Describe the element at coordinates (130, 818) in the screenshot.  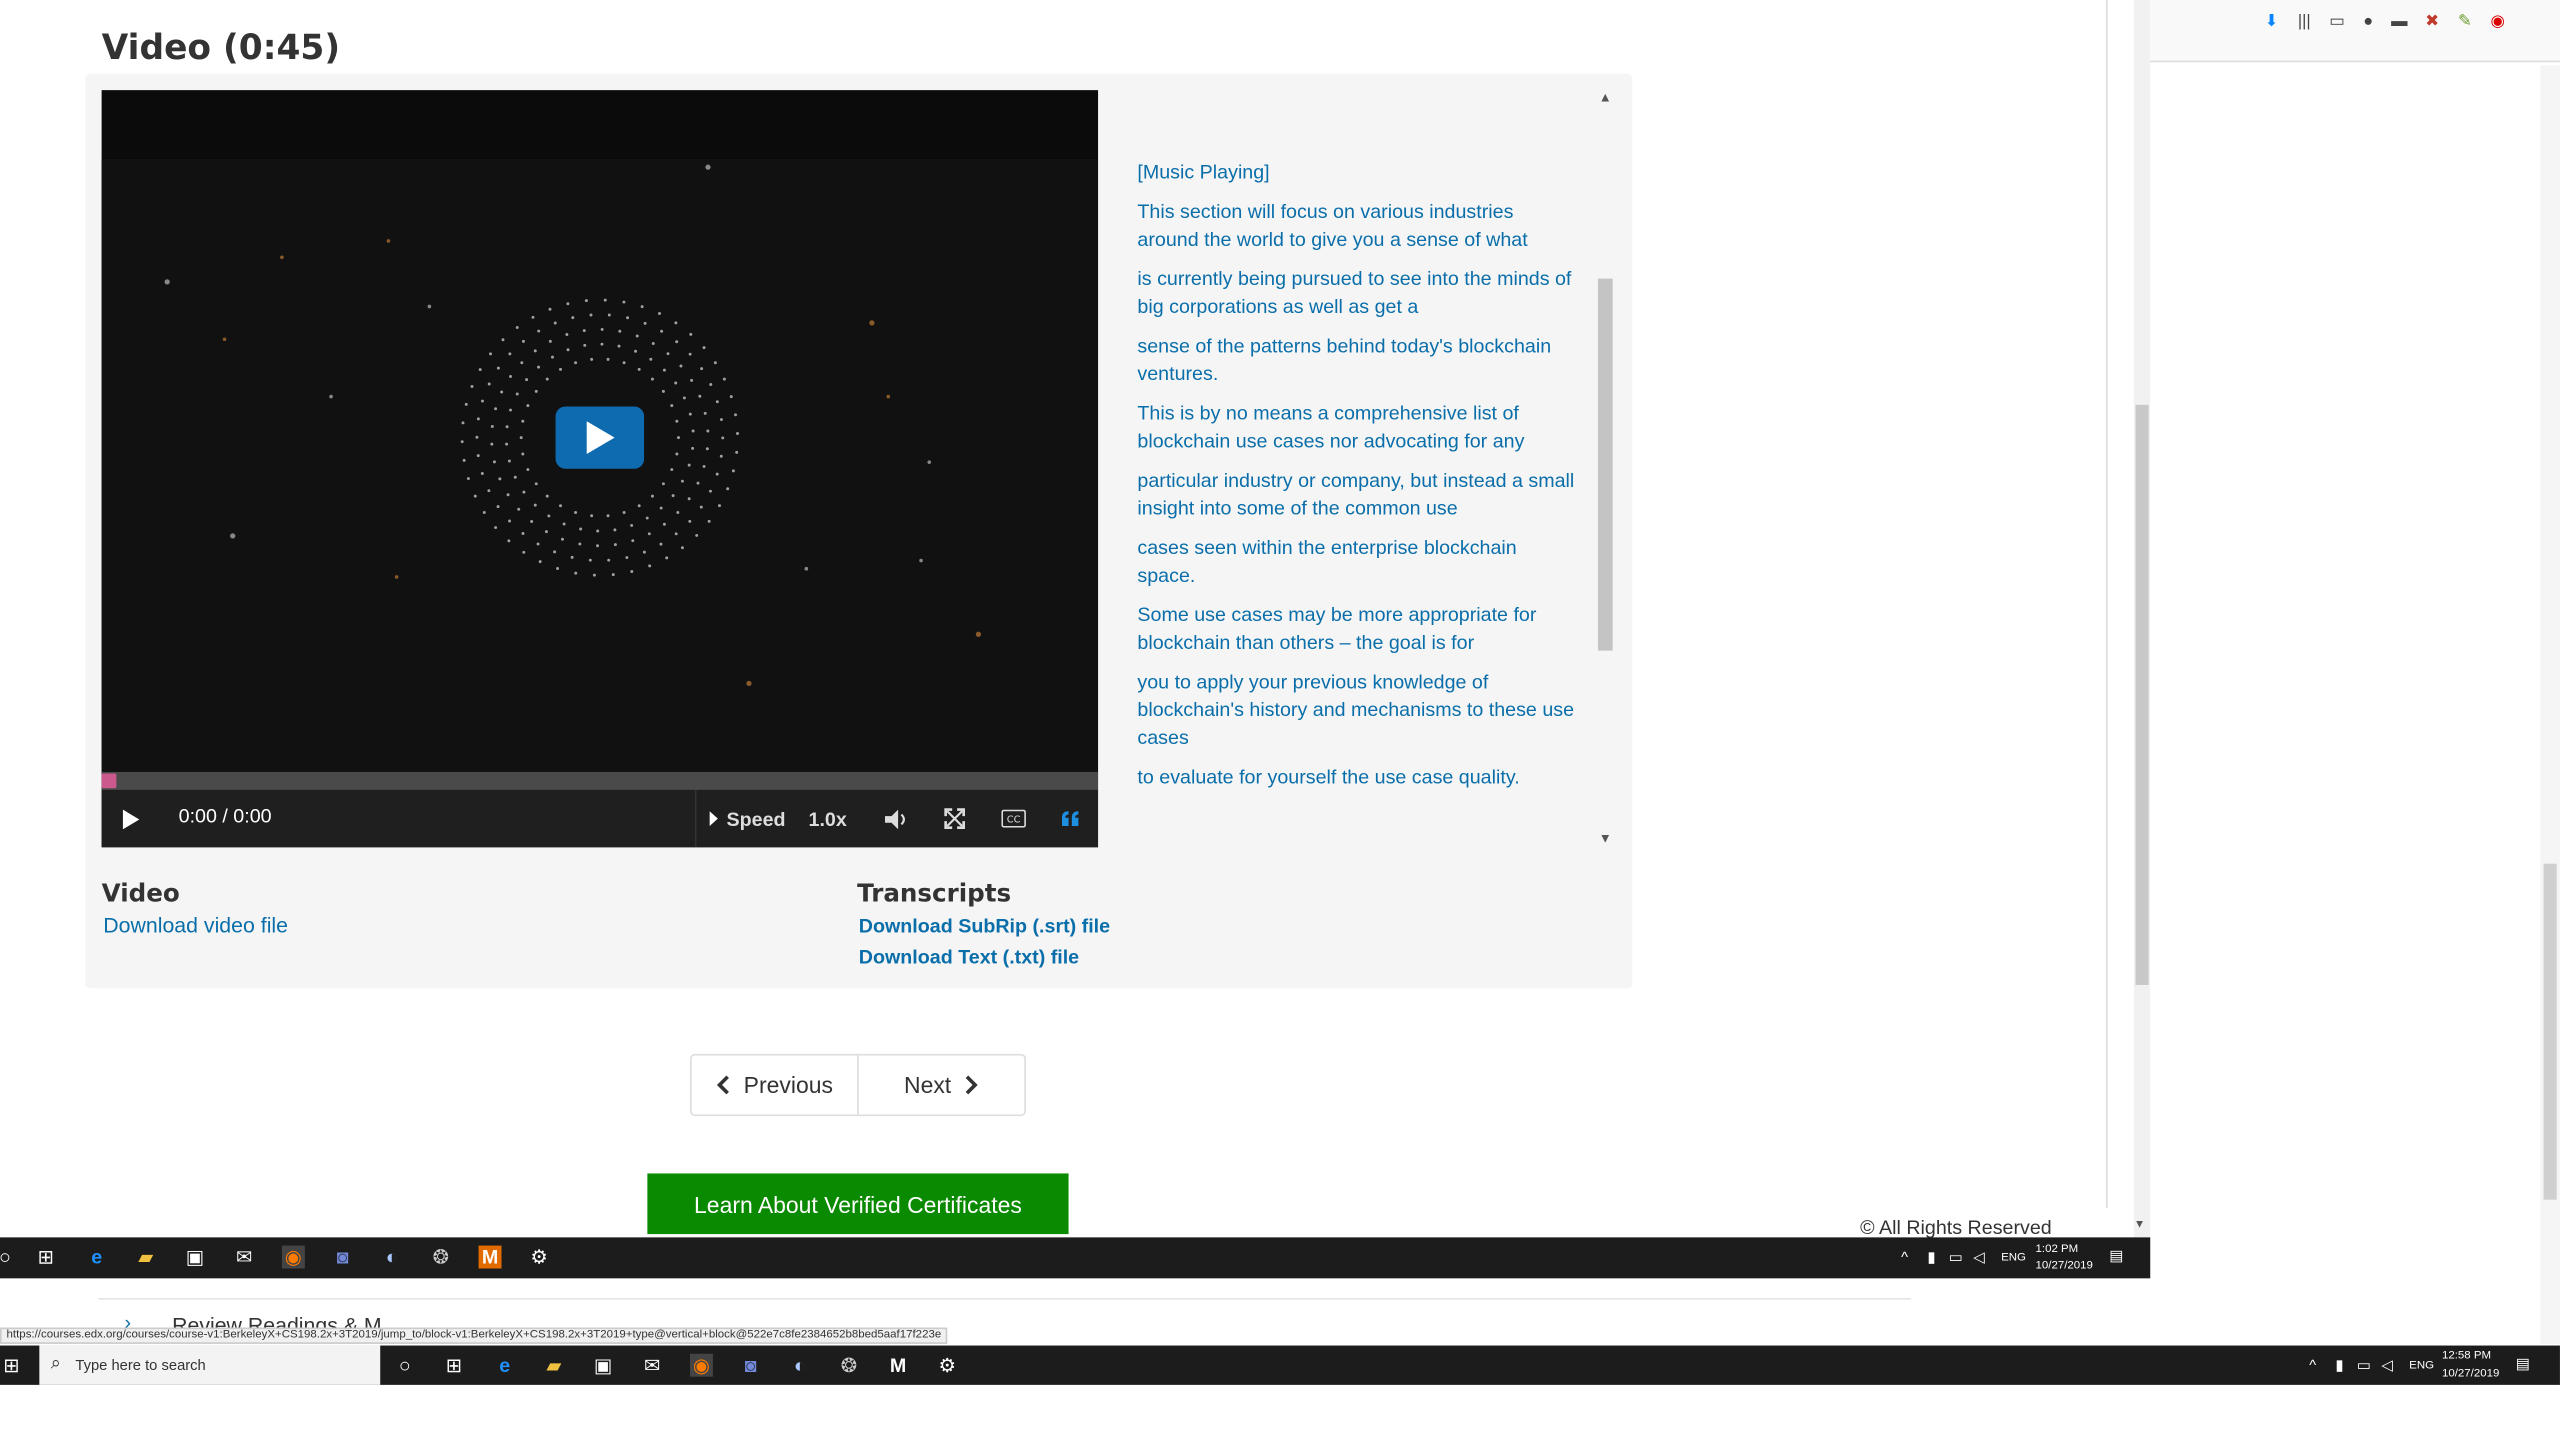
I see `play-button` at that location.